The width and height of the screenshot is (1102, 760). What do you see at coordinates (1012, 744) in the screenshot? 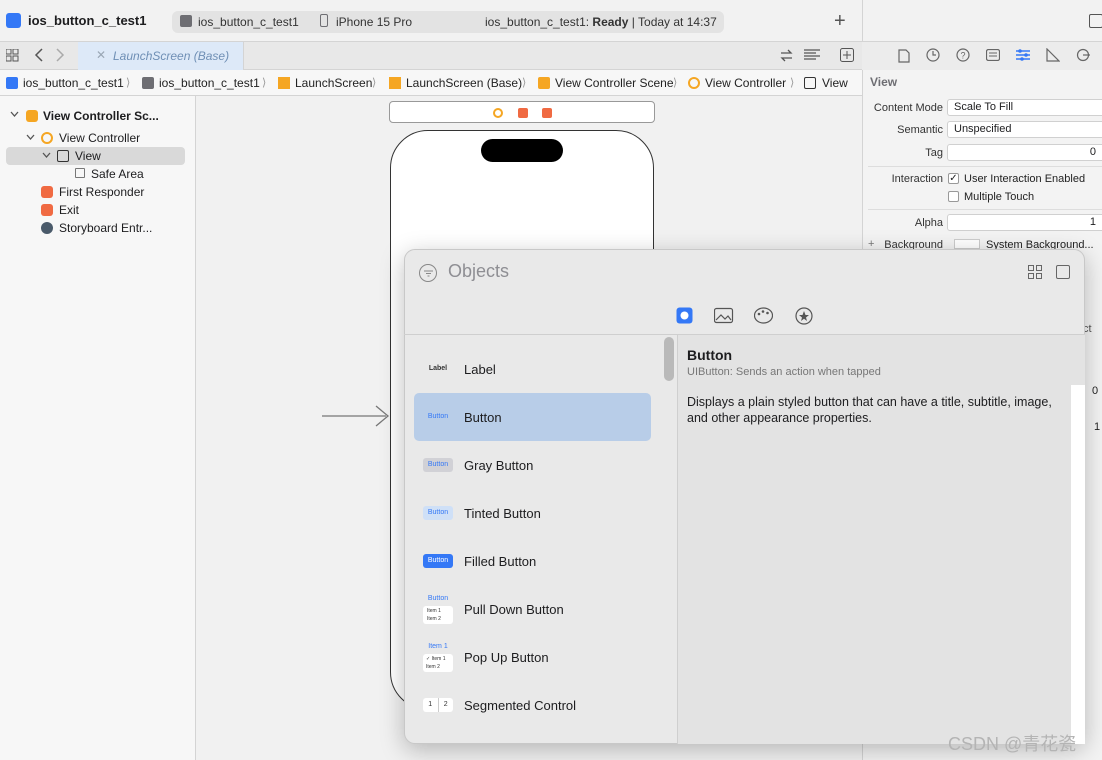
I see `watermark: CSDN @青花瓷` at bounding box center [1012, 744].